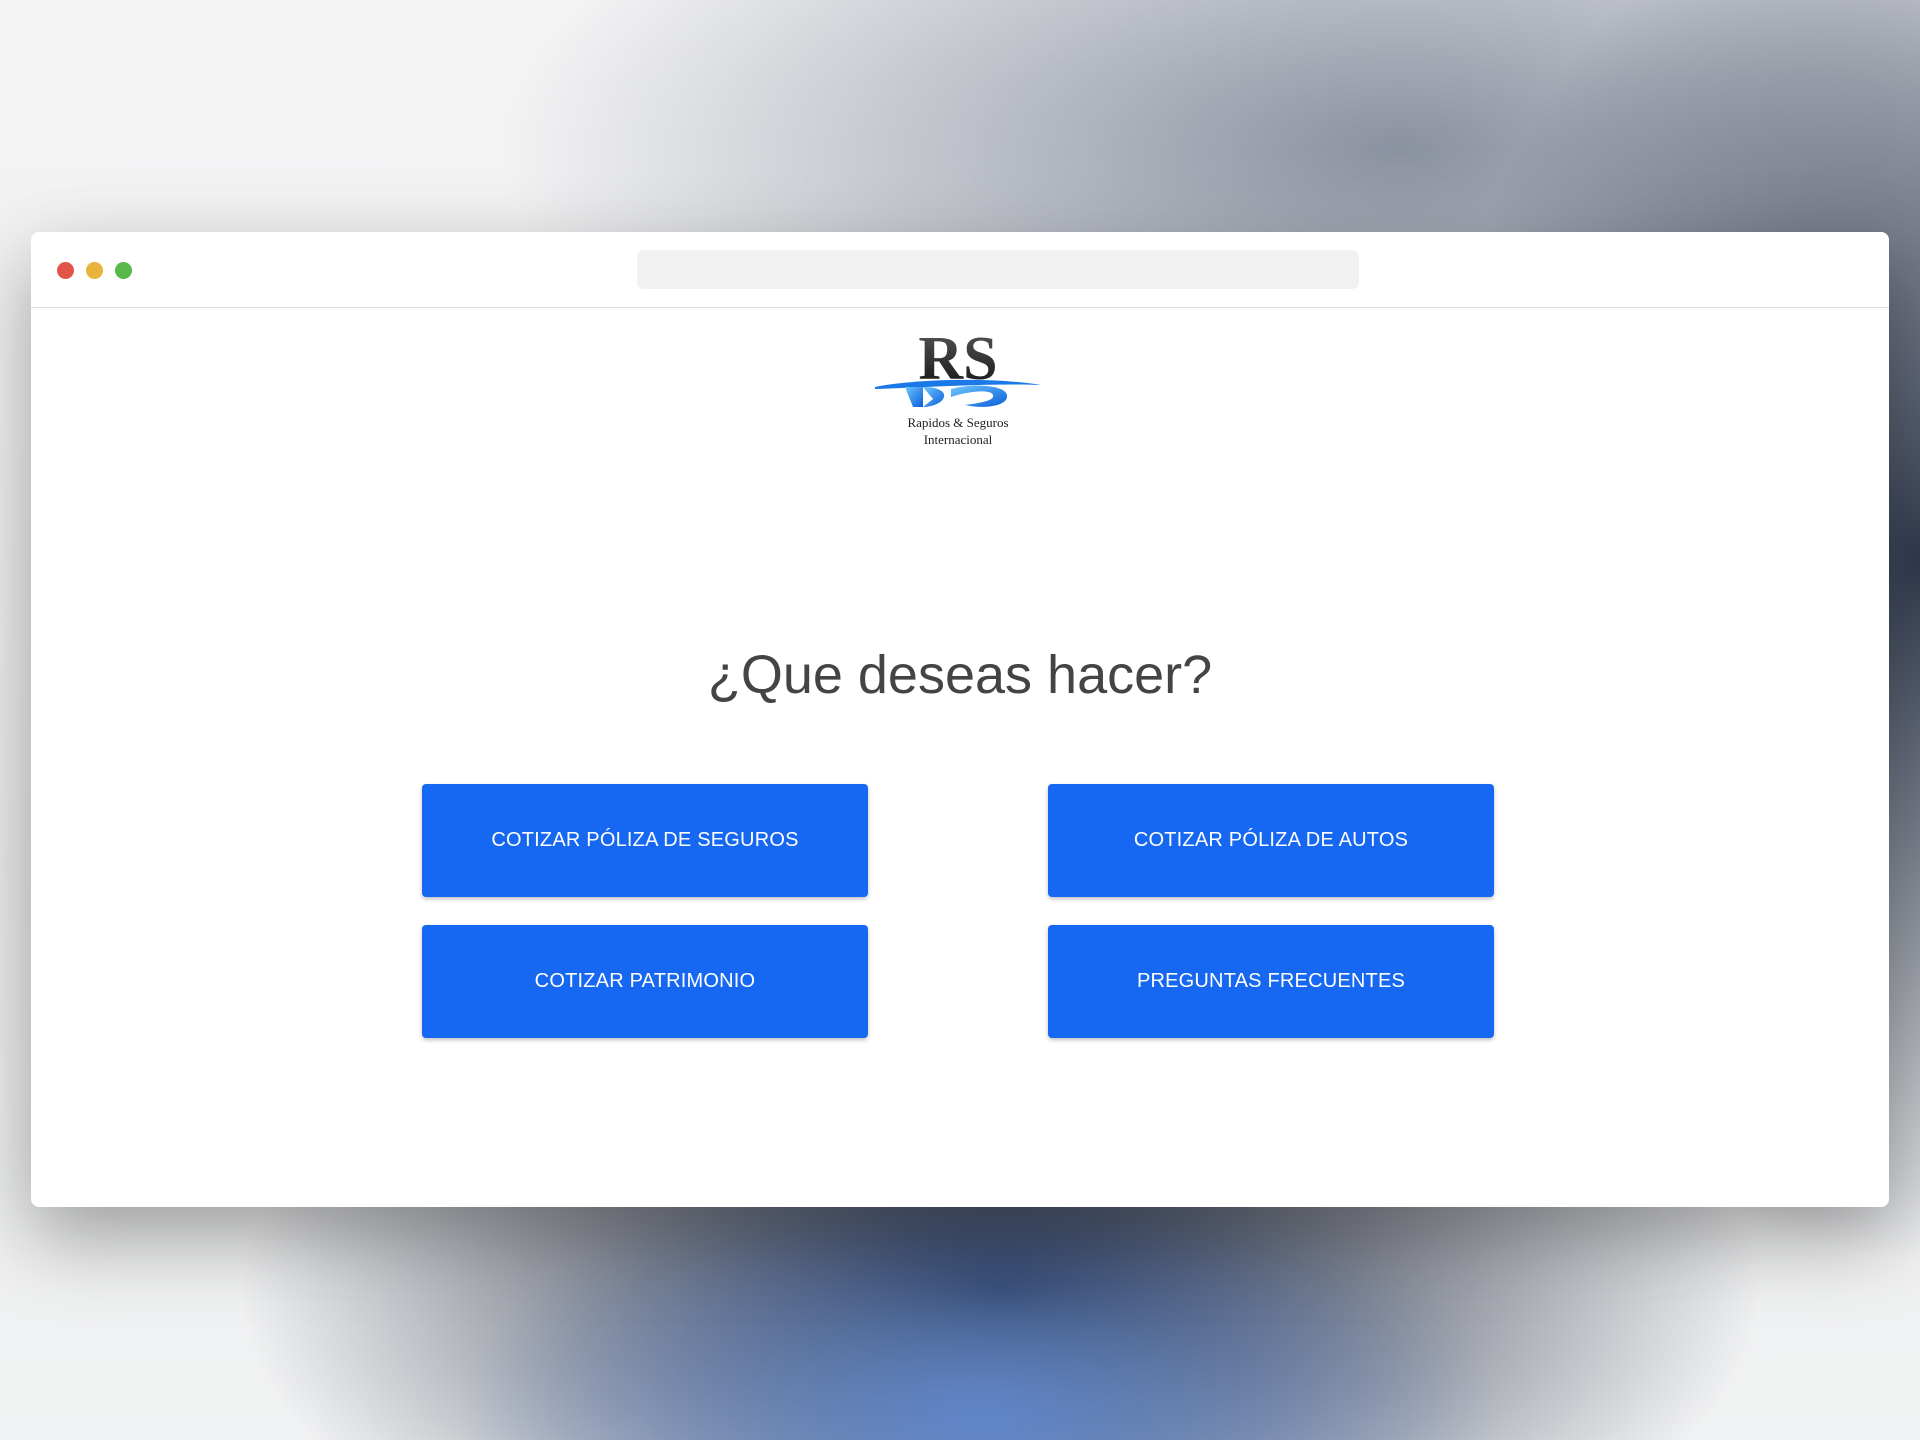 This screenshot has height=1440, width=1920. Describe the element at coordinates (123, 270) in the screenshot. I see `maximize-window-button` at that location.